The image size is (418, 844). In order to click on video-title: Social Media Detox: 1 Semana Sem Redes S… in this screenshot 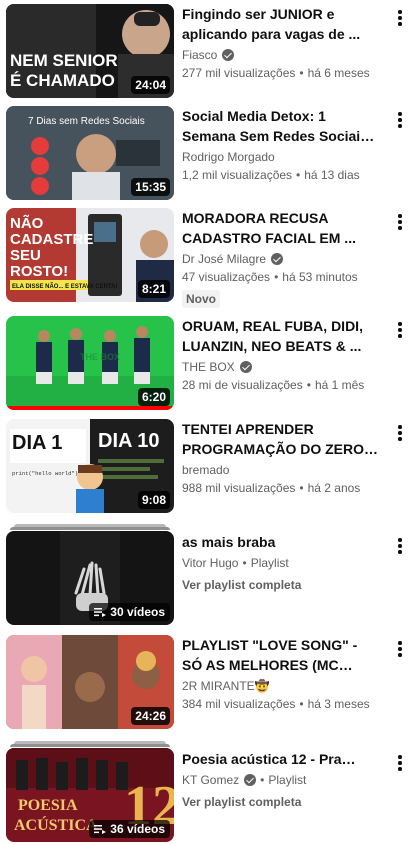, I will do `click(280, 126)`.